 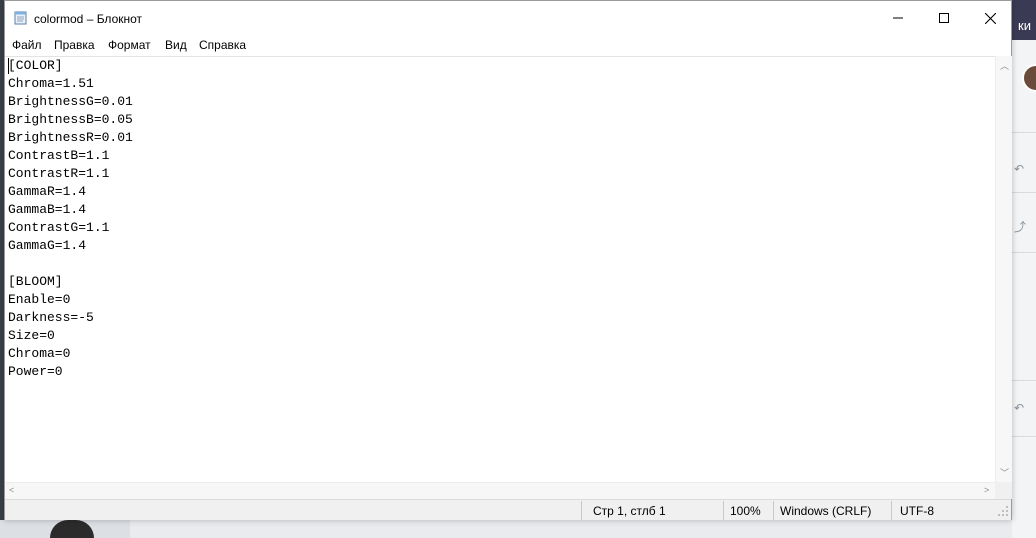 What do you see at coordinates (1024, 25) in the screenshot?
I see `background-header-text: ки` at bounding box center [1024, 25].